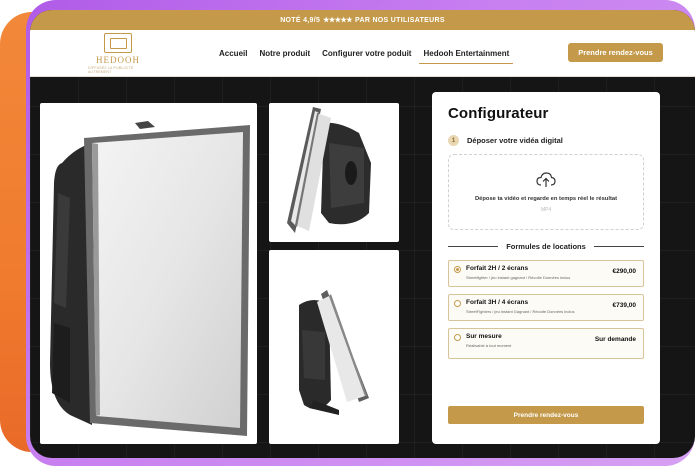 This screenshot has width=695, height=466. I want to click on nav-item-notre-produit: Notre produit, so click(284, 53).